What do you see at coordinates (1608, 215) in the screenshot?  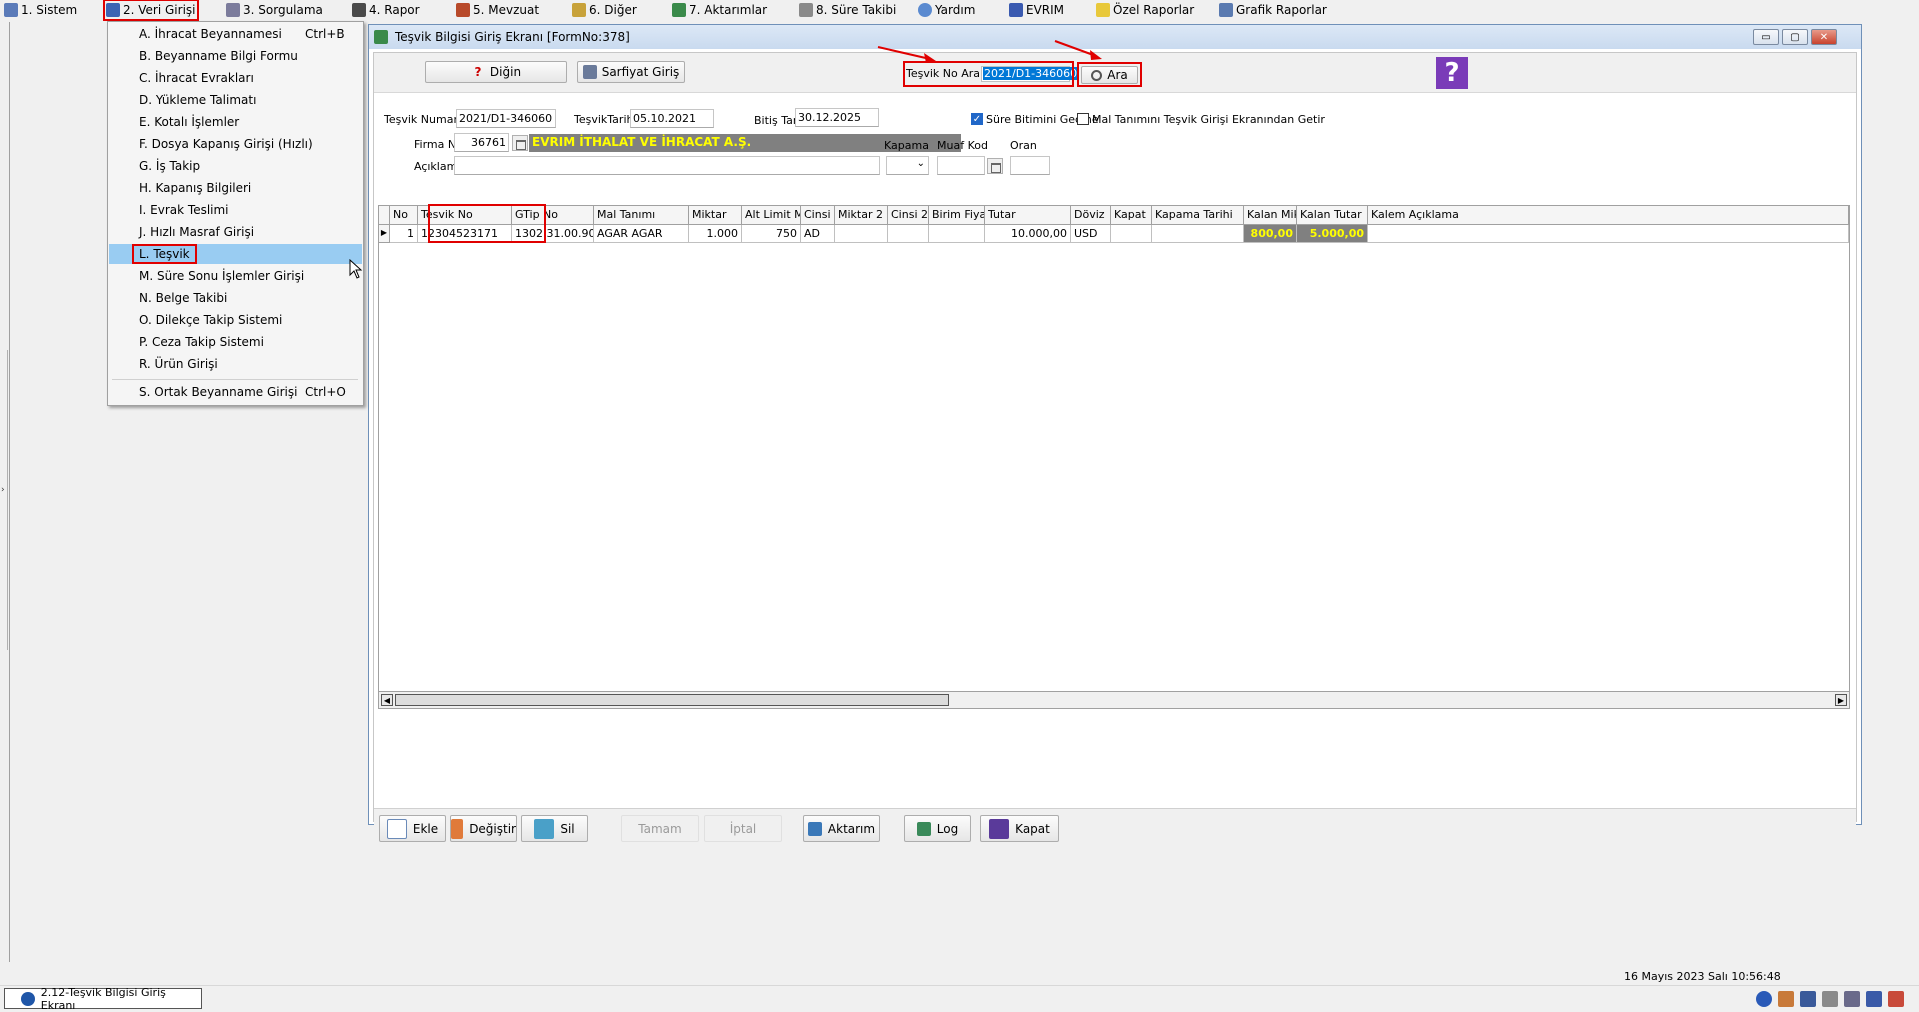 I see `col-header: Kalem Açıklama` at bounding box center [1608, 215].